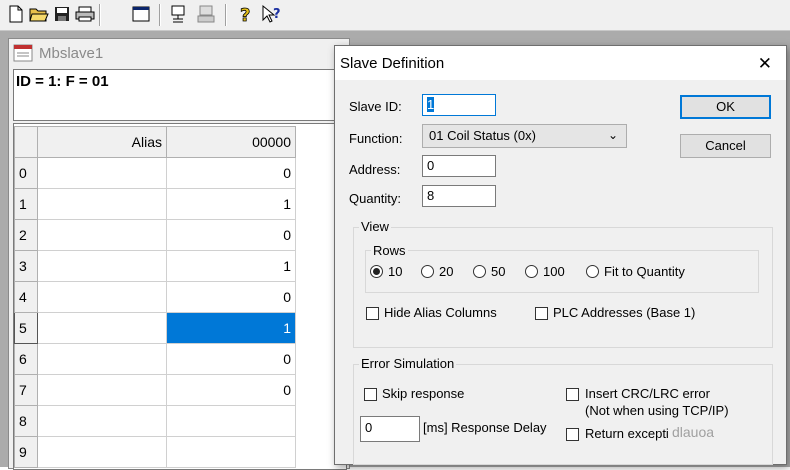 This screenshot has height=470, width=790. I want to click on help-icon: ?, so click(245, 14).